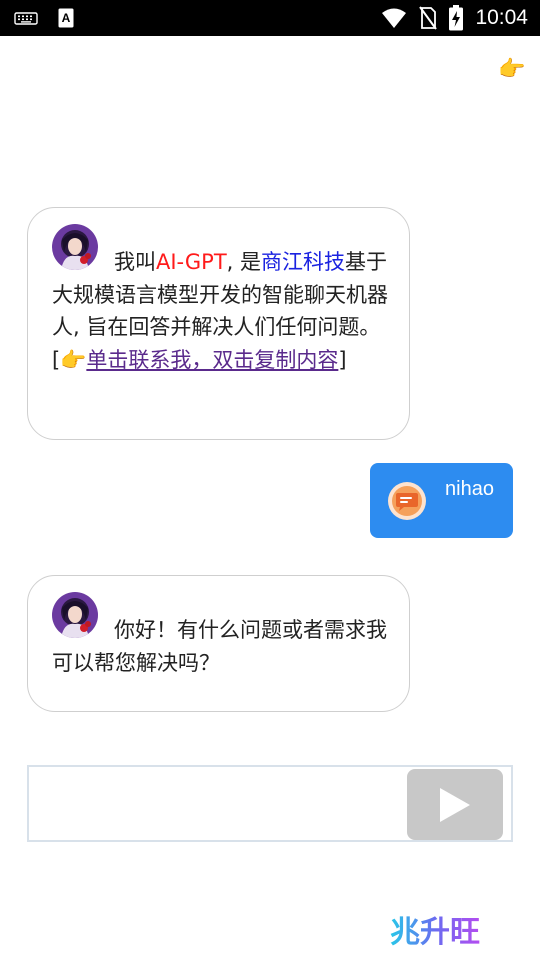 This screenshot has width=540, height=960. I want to click on separator-text: , 是, so click(244, 262).